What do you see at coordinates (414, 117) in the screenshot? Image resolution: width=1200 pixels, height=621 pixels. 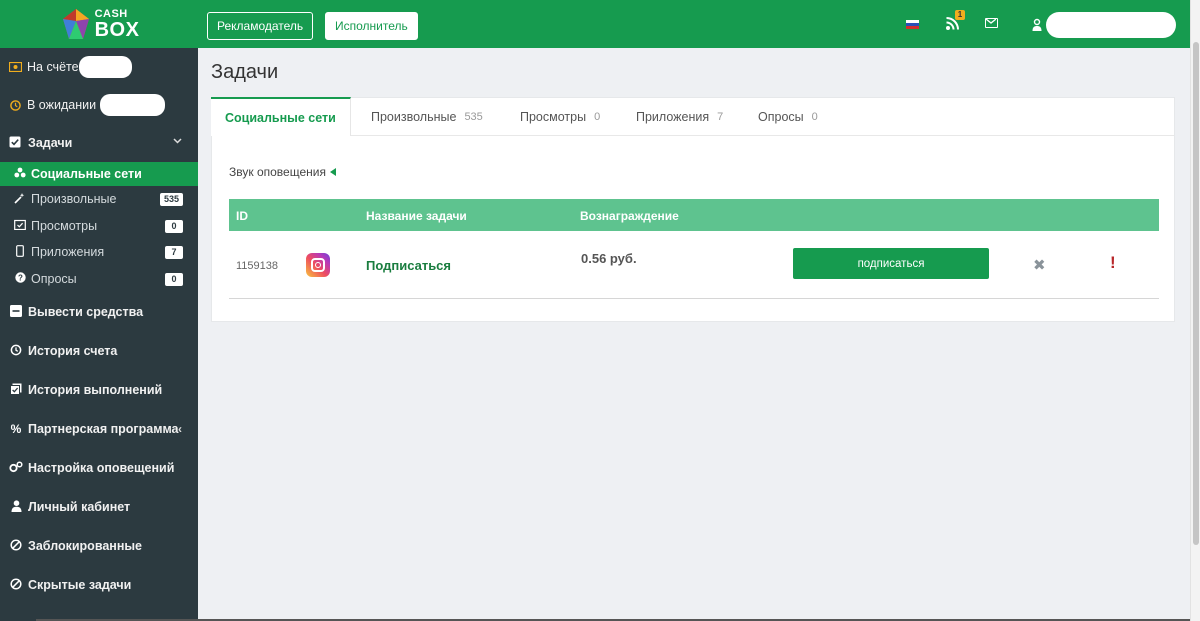 I see `tab-label: Произвольные` at bounding box center [414, 117].